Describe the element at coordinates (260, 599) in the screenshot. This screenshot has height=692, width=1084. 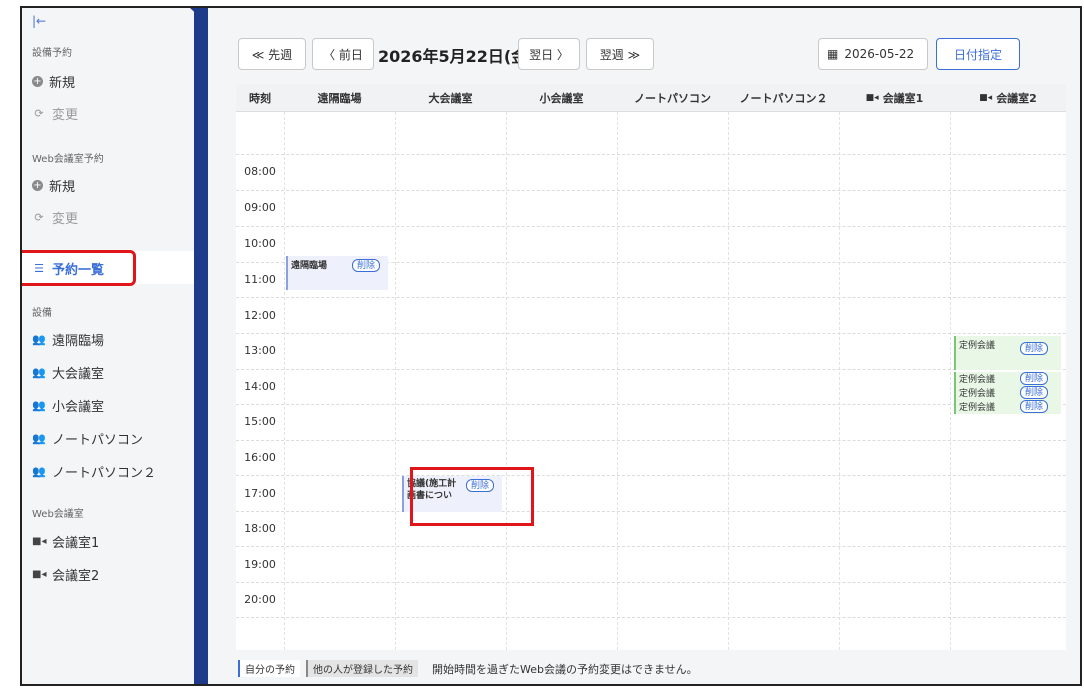
I see `time-label: 20:00` at that location.